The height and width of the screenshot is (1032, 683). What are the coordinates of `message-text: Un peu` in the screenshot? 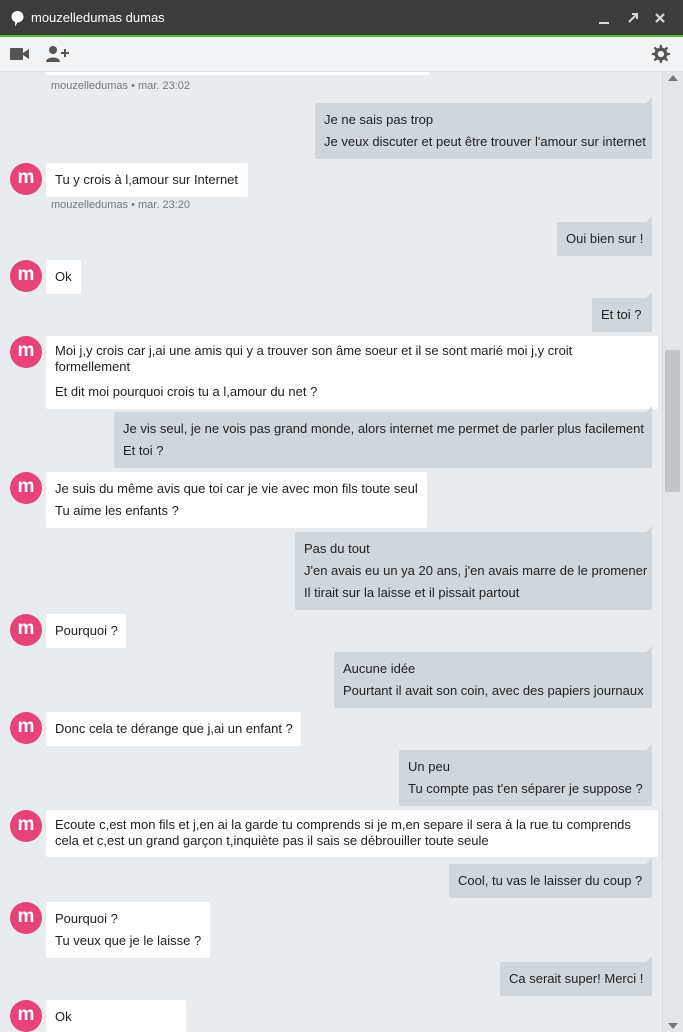 It's located at (429, 766).